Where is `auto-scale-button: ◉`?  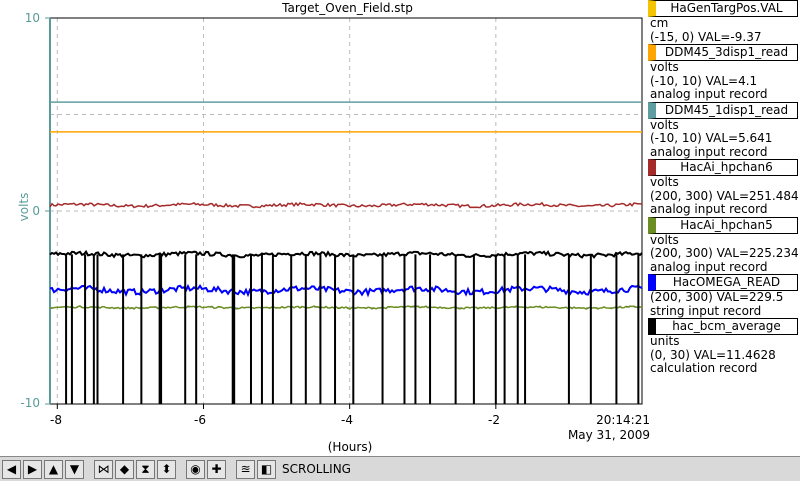 auto-scale-button: ◉ is located at coordinates (195, 469).